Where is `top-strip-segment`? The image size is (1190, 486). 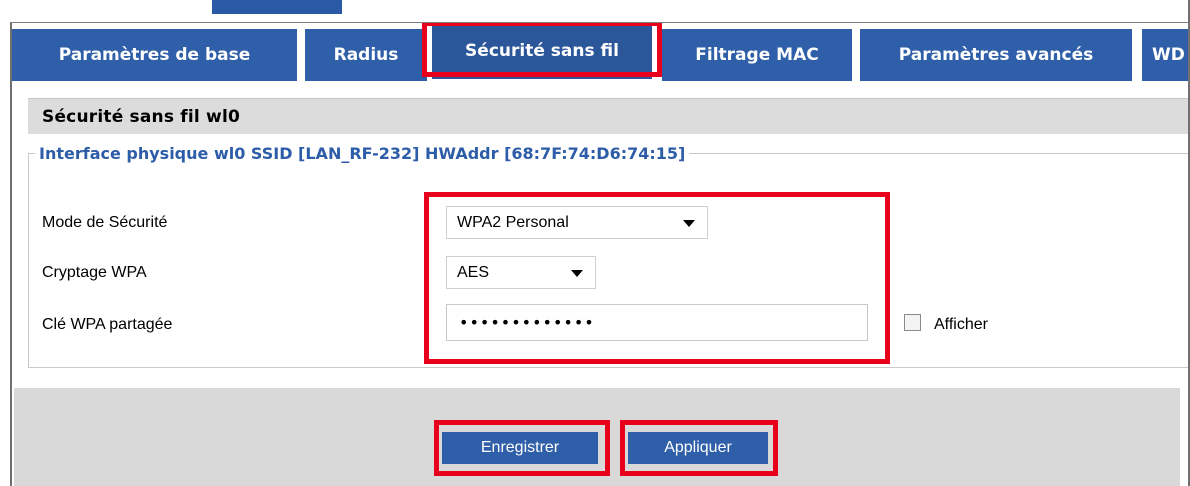
top-strip-segment is located at coordinates (278, 7).